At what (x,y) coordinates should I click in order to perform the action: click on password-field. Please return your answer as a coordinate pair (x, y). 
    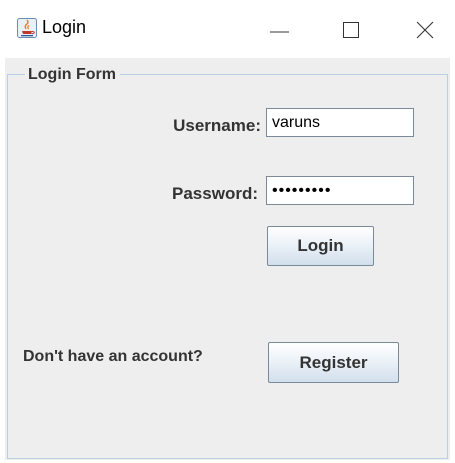
    Looking at the image, I should click on (340, 190).